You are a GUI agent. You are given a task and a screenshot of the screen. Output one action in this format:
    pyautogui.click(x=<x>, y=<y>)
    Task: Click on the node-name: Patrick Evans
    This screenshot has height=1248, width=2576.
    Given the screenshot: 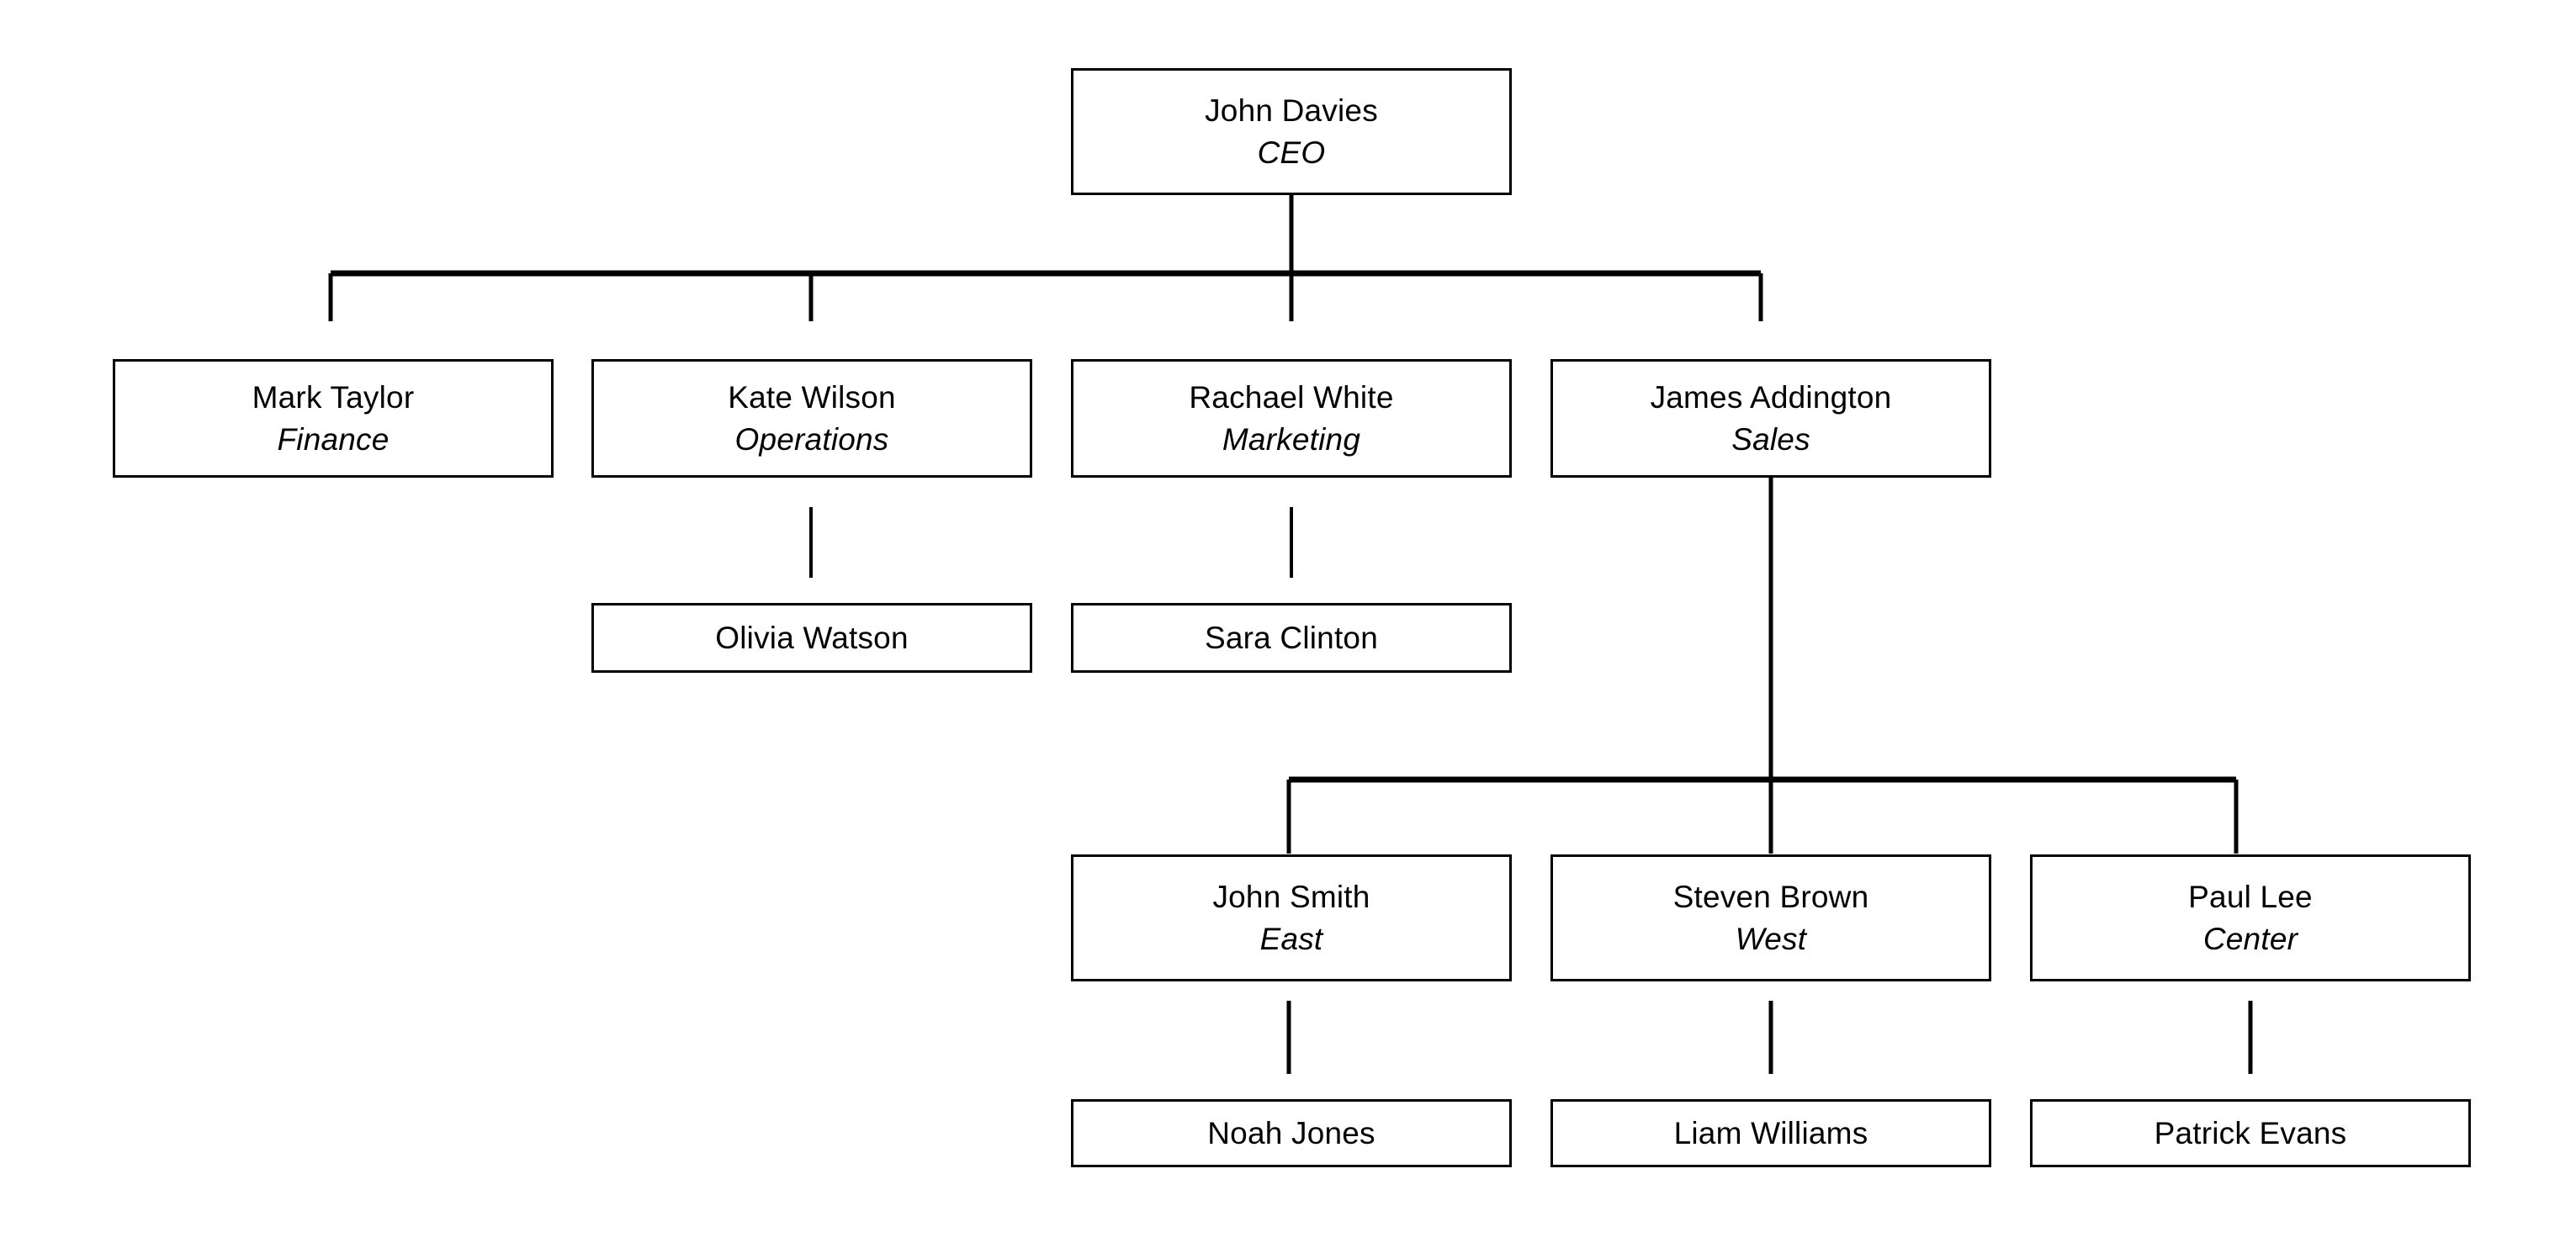 What is the action you would take?
    pyautogui.click(x=2250, y=1132)
    